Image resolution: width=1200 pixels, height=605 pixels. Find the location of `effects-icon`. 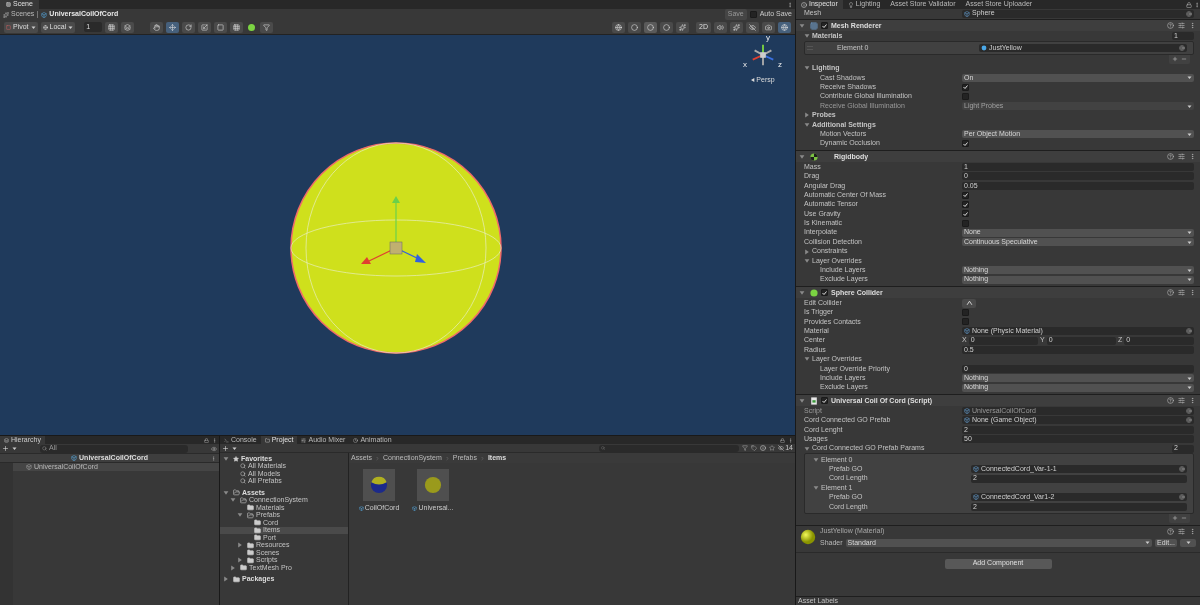

effects-icon is located at coordinates (683, 27).